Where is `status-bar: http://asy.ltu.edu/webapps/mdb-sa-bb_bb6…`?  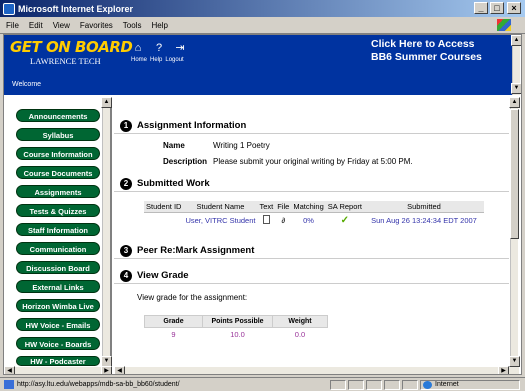
status-bar: http://asy.ltu.edu/webapps/mdb-sa-bb_bb6… is located at coordinates (262, 384).